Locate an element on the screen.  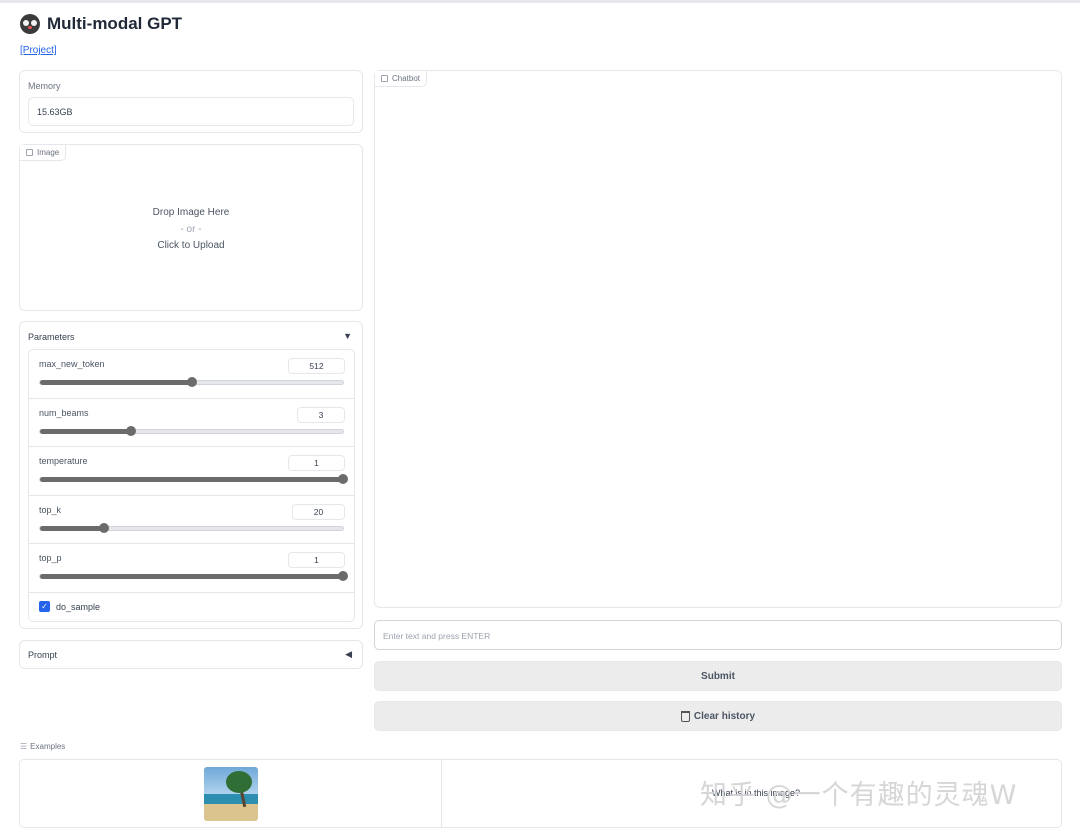
list-icon: ☰ is located at coordinates (24, 746).